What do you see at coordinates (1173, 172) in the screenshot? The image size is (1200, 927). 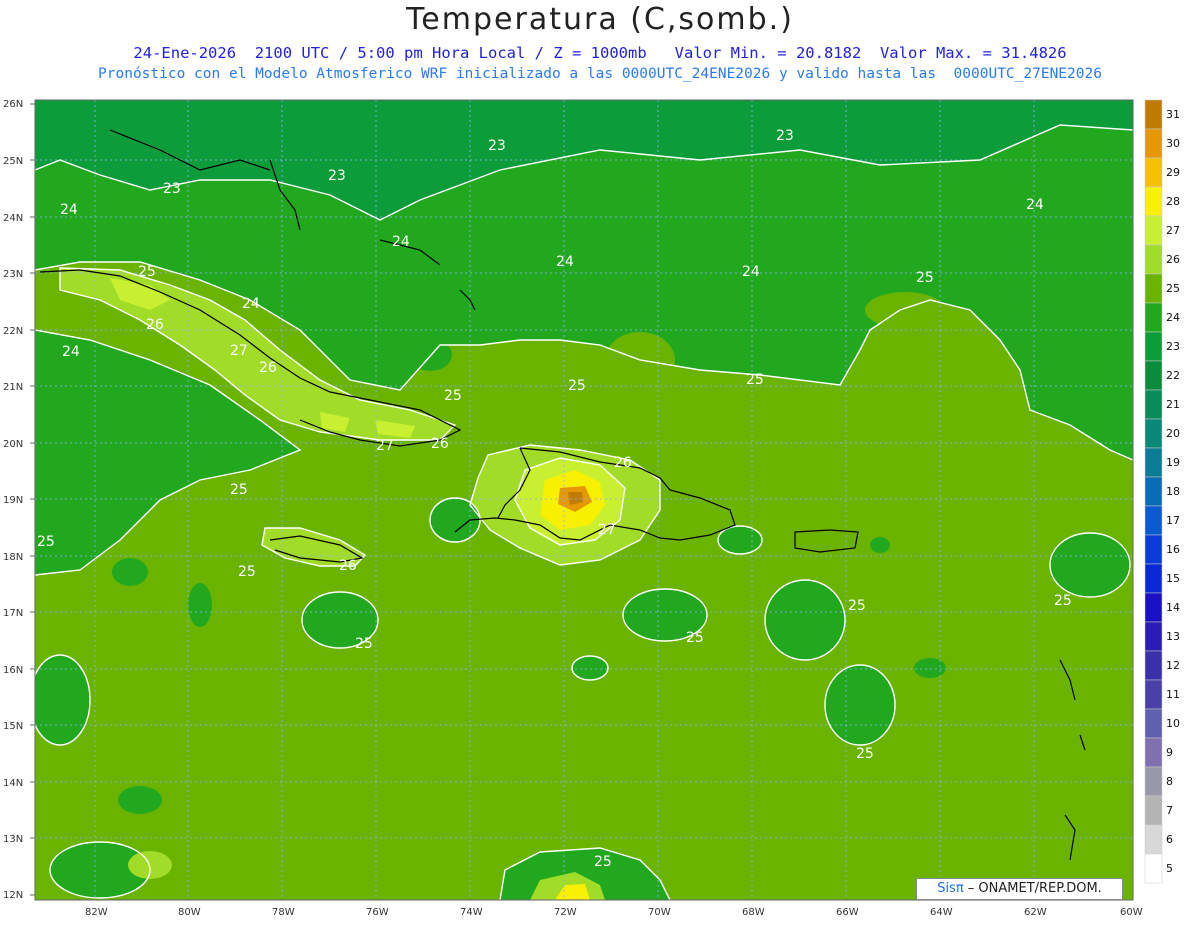 I see `colorbar-label: 29` at bounding box center [1173, 172].